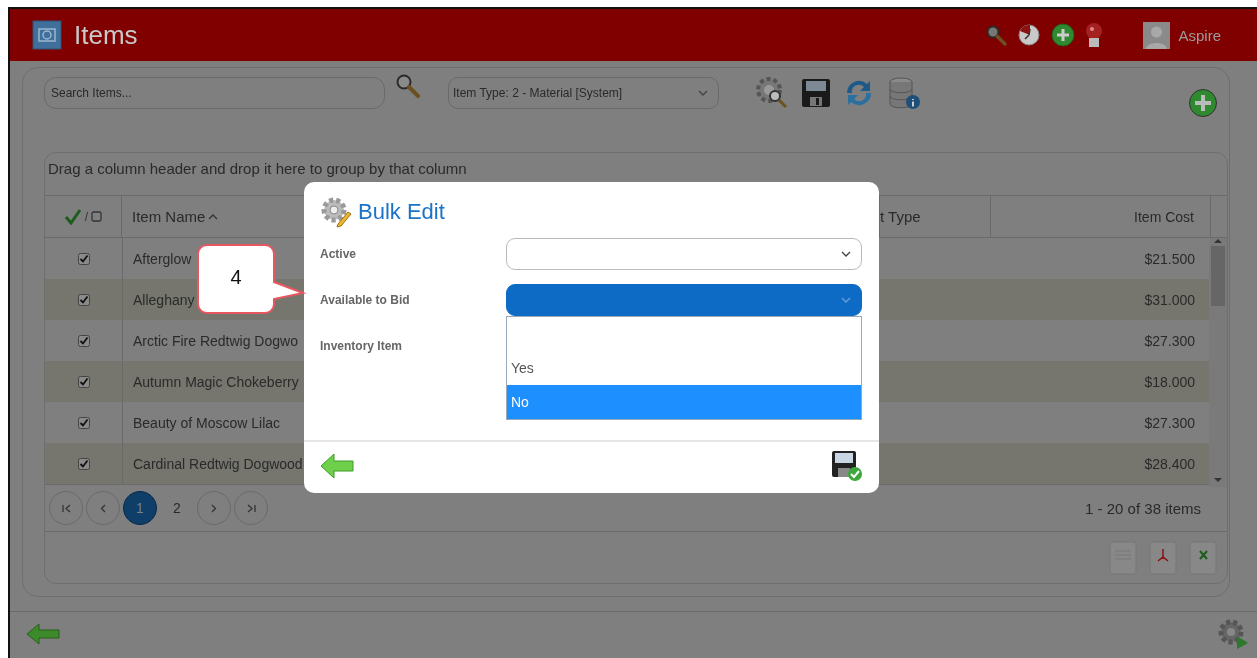 The image size is (1257, 658). I want to click on last-page-icon, so click(251, 508).